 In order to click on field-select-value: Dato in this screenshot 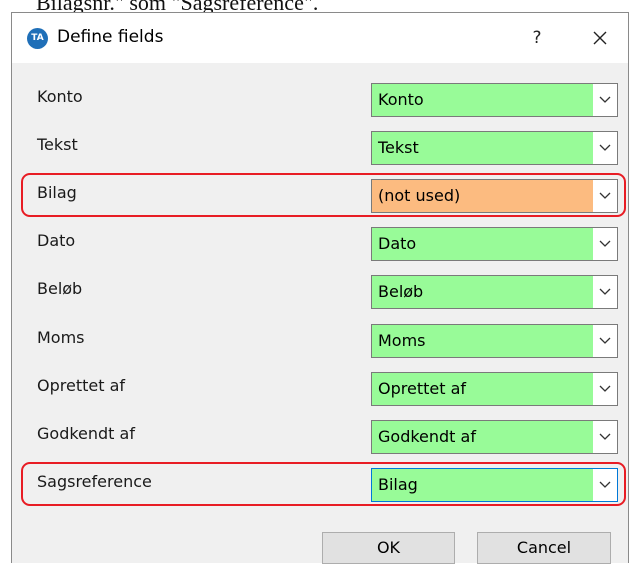, I will do `click(482, 244)`.